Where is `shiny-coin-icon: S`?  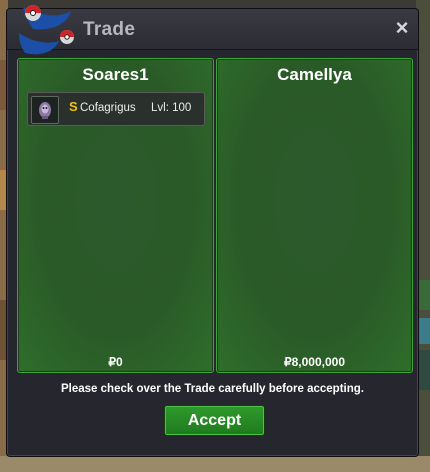 shiny-coin-icon: S is located at coordinates (73, 106).